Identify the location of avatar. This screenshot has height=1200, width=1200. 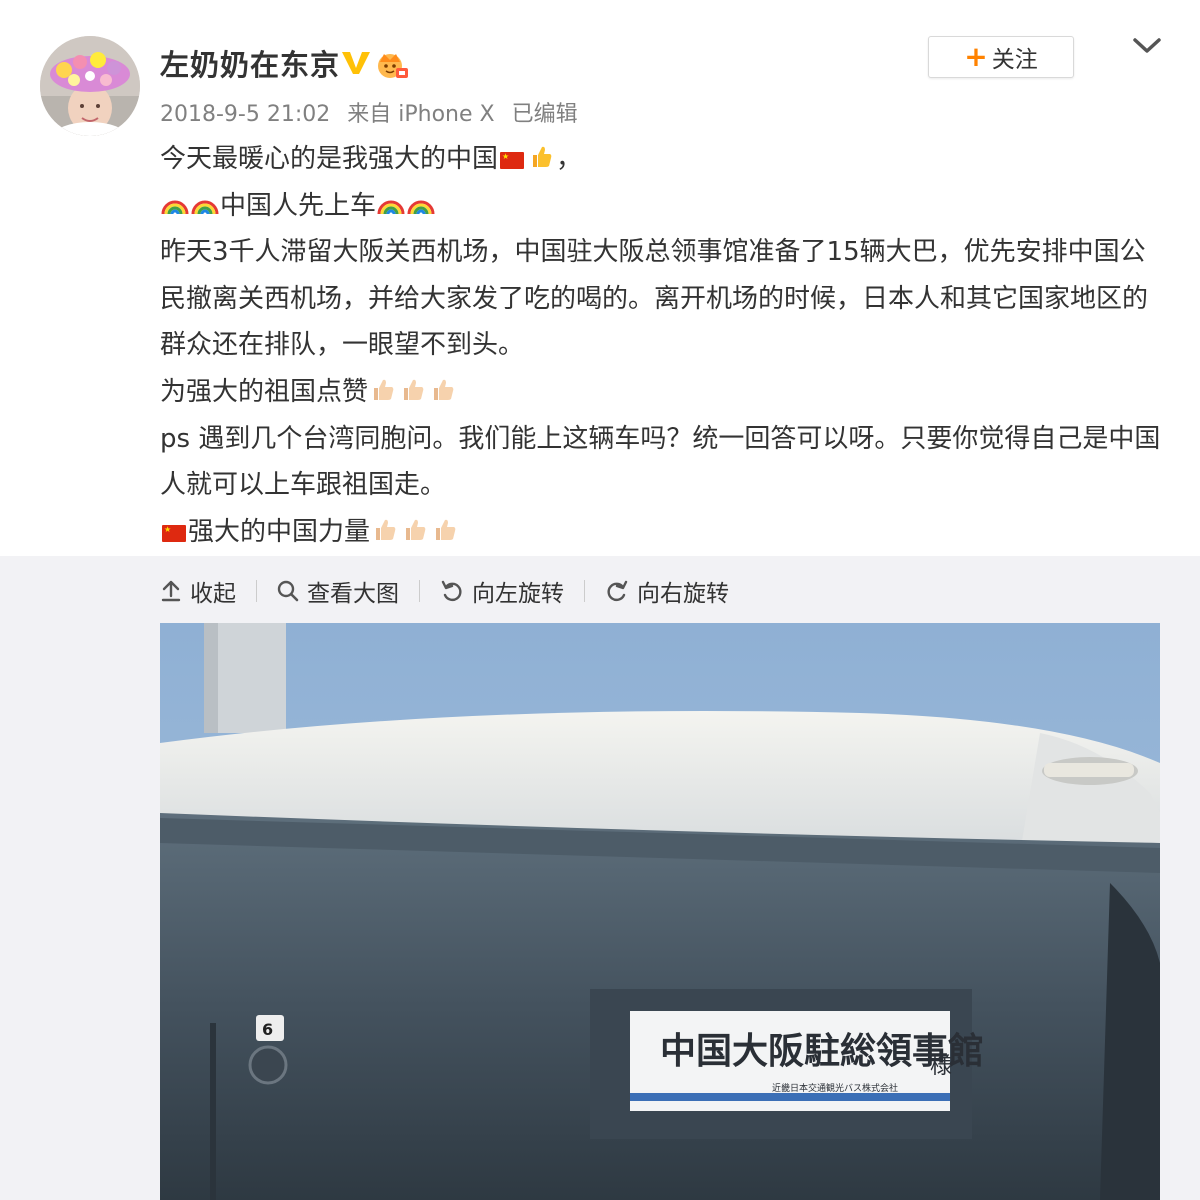
(90, 86).